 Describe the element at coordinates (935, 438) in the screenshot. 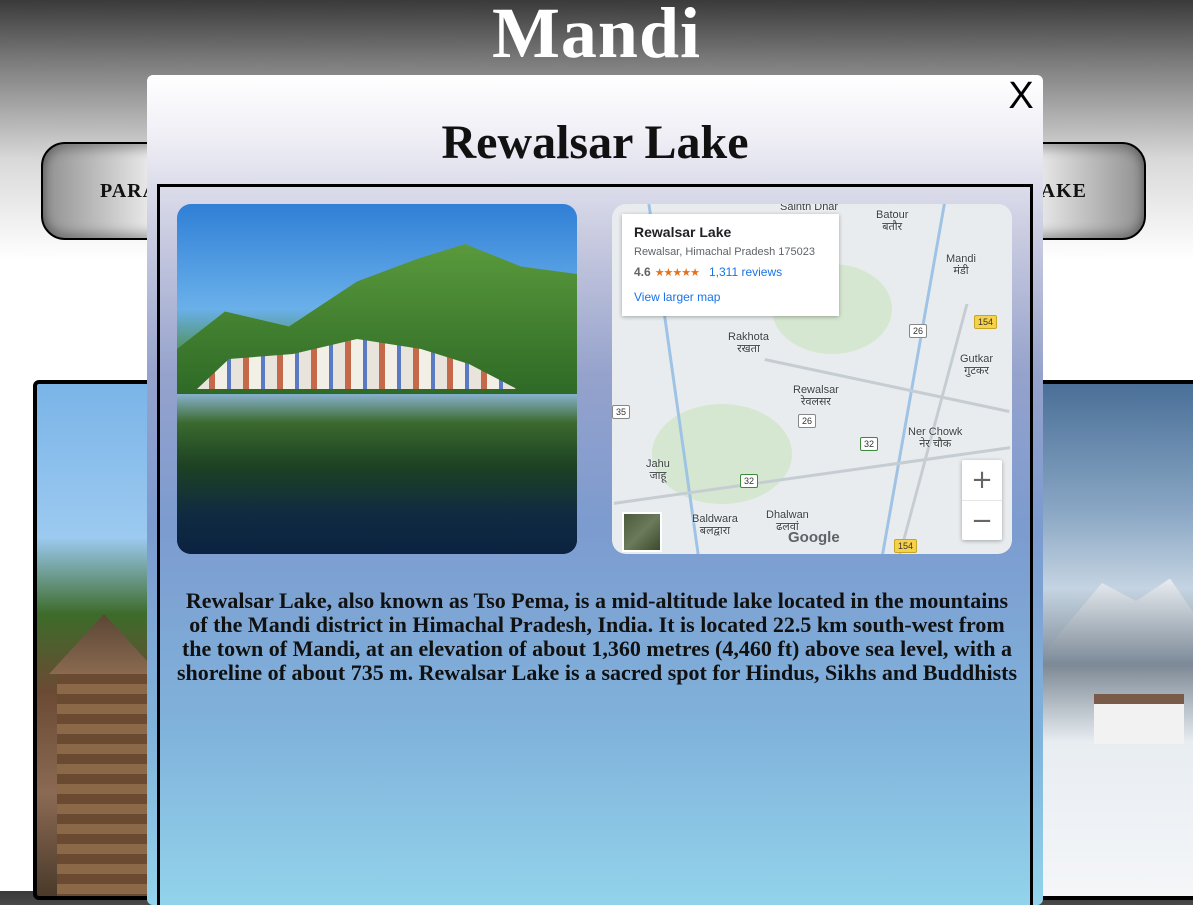

I see `map-label-ner-chowk: Ner Chowk नेर चौक` at that location.